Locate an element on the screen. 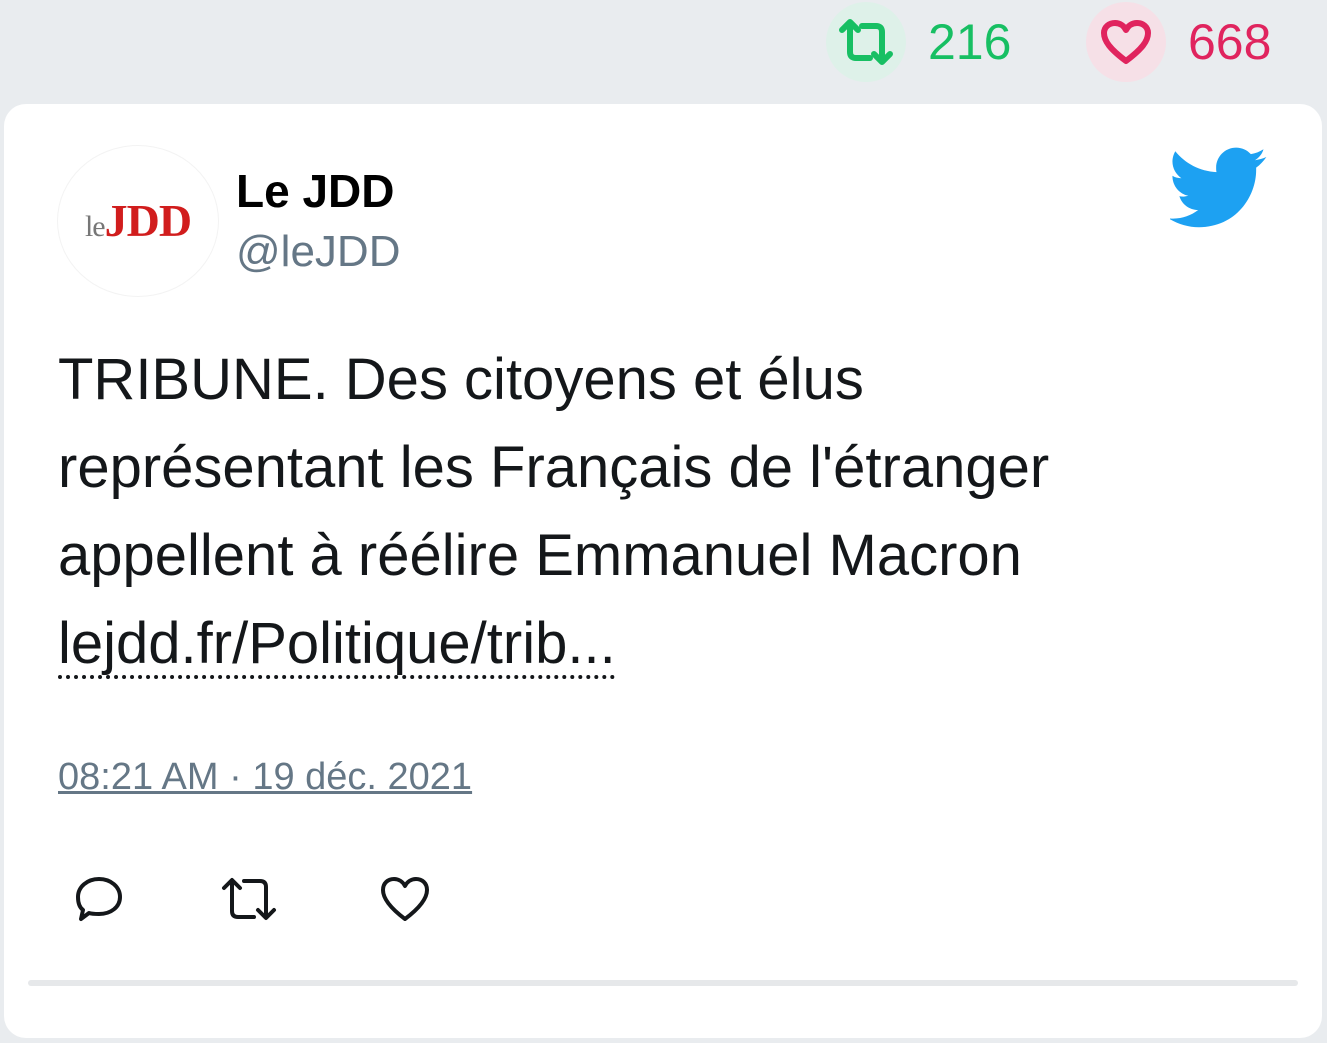 The height and width of the screenshot is (1043, 1327). author-handle: @leJDD is located at coordinates (318, 251).